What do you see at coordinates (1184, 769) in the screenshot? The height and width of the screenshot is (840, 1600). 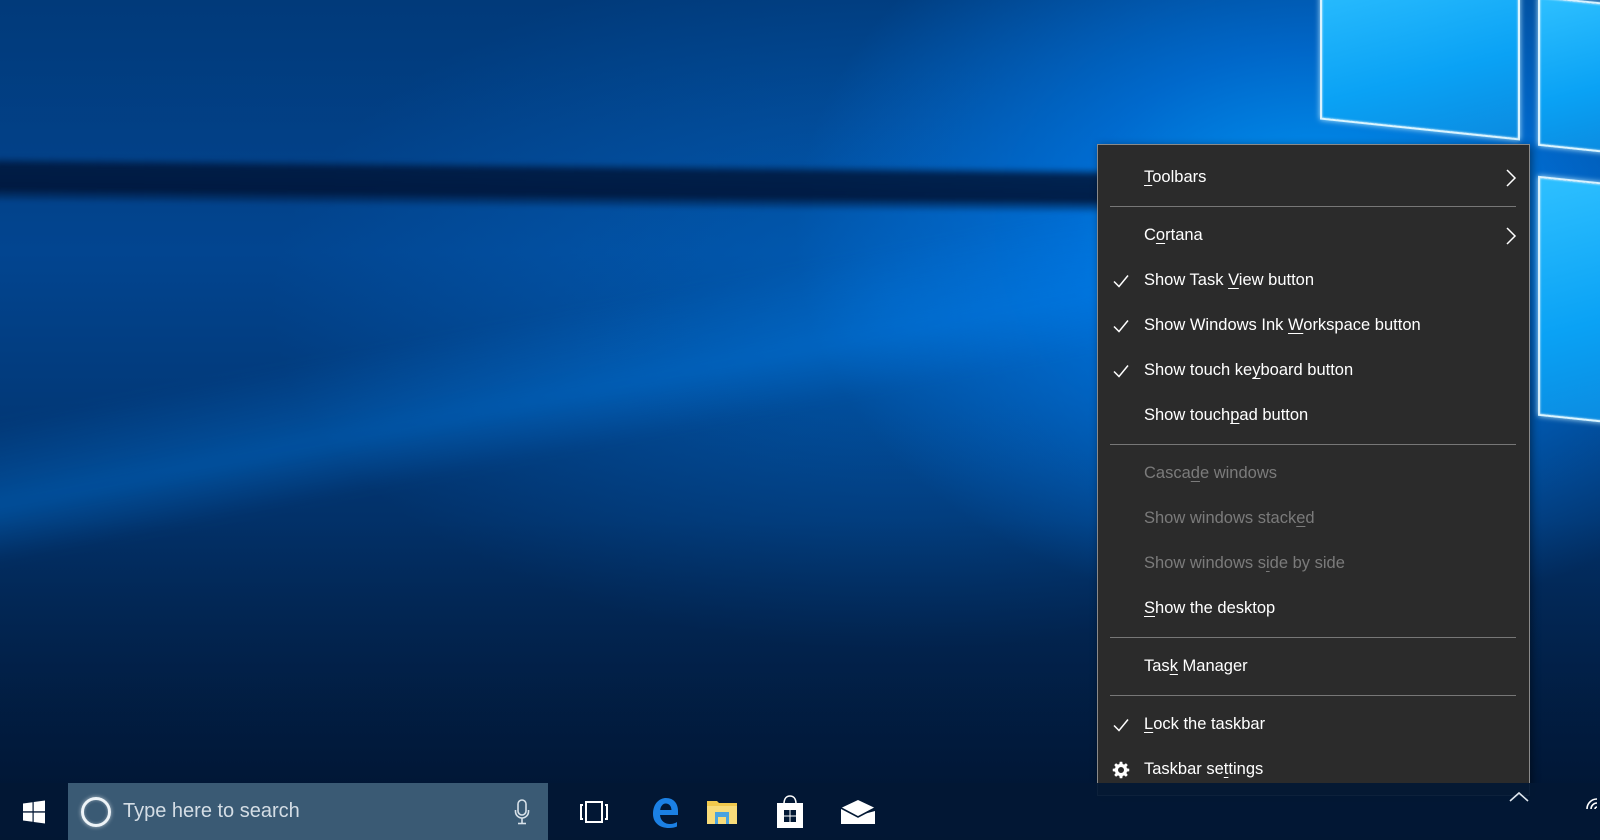 I see `label-text: Taskbar se` at bounding box center [1184, 769].